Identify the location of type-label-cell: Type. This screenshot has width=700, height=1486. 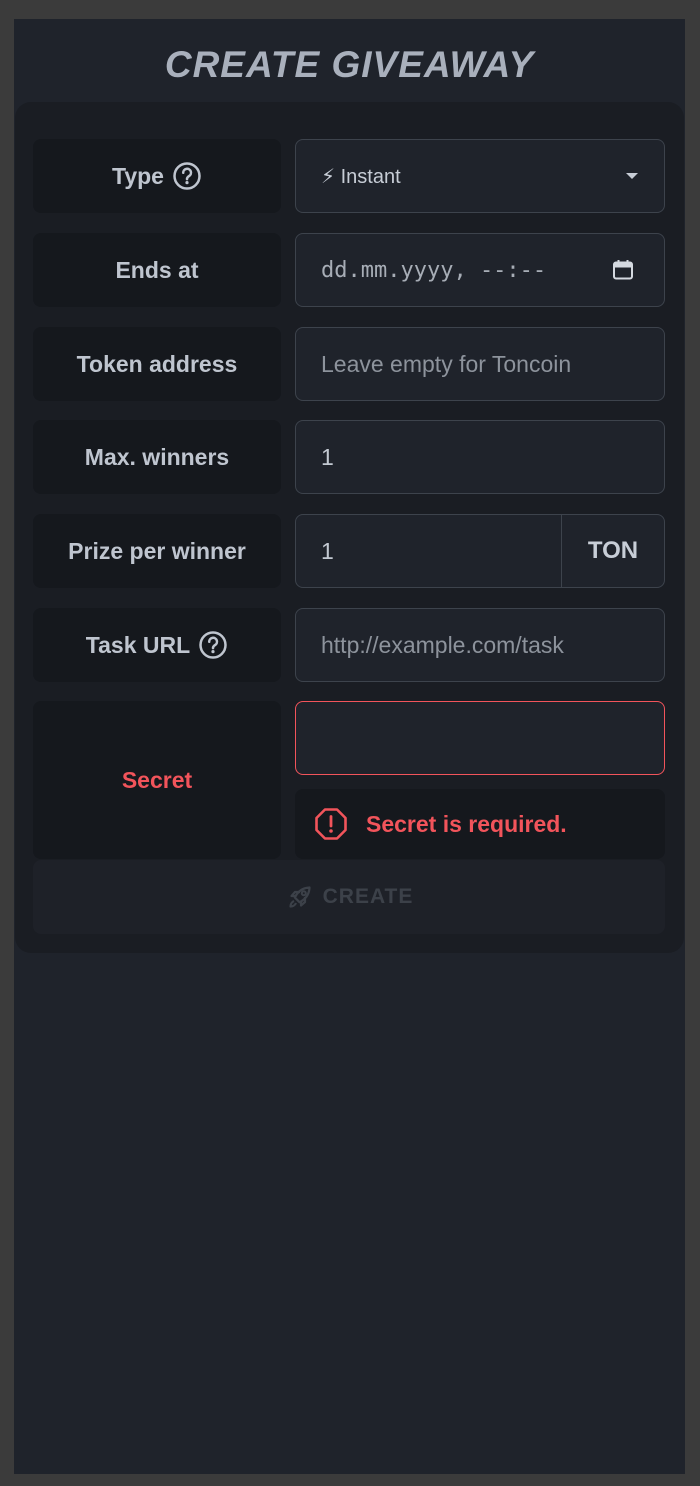
(157, 176).